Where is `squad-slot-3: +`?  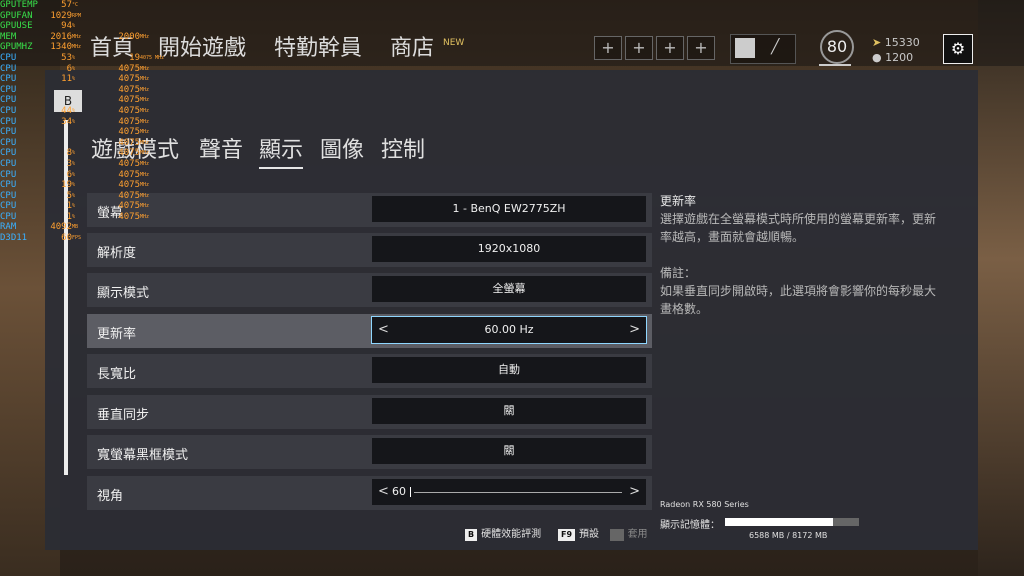
squad-slot-3: + is located at coordinates (670, 48).